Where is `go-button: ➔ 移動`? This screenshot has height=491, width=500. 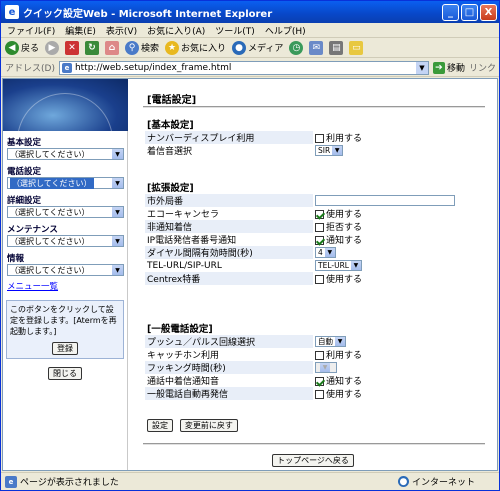
go-button: ➔ 移動 is located at coordinates (448, 67).